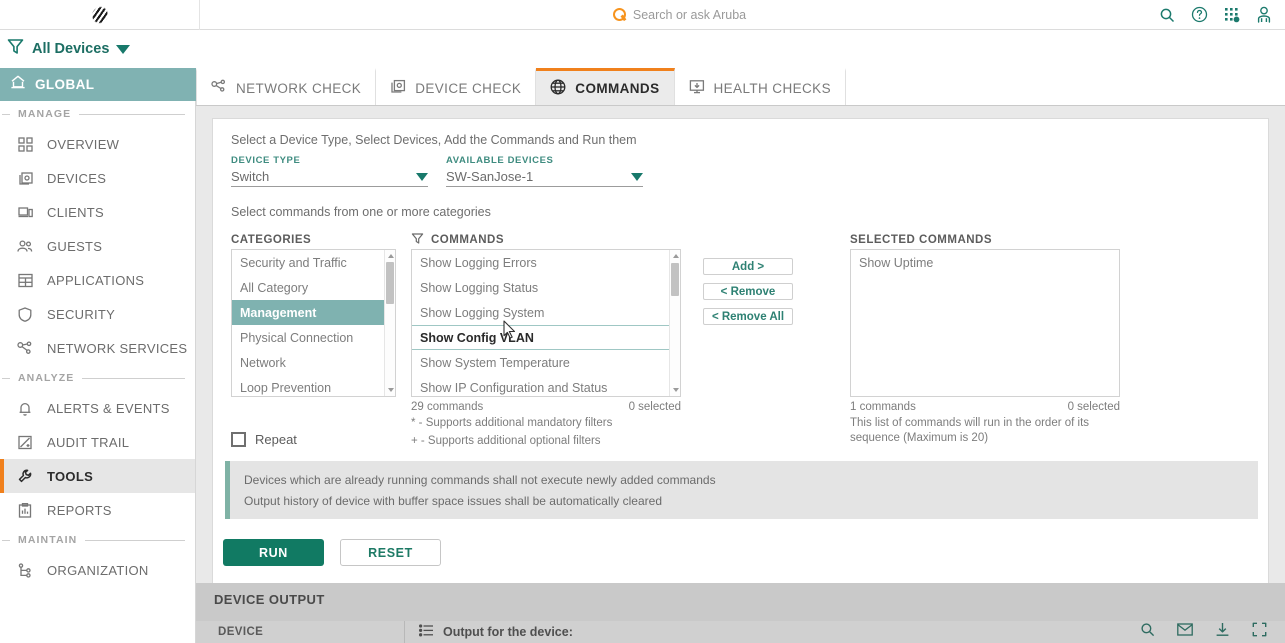  I want to click on available-devices-field: AVAILABLE DEVICES SW-SanJose-1, so click(544, 171).